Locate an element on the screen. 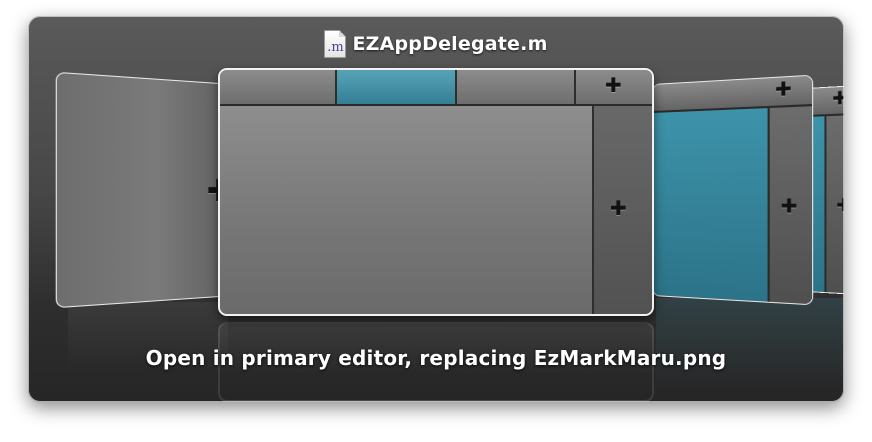 The width and height of the screenshot is (872, 442). right-far-side-pane: ✚ is located at coordinates (834, 204).